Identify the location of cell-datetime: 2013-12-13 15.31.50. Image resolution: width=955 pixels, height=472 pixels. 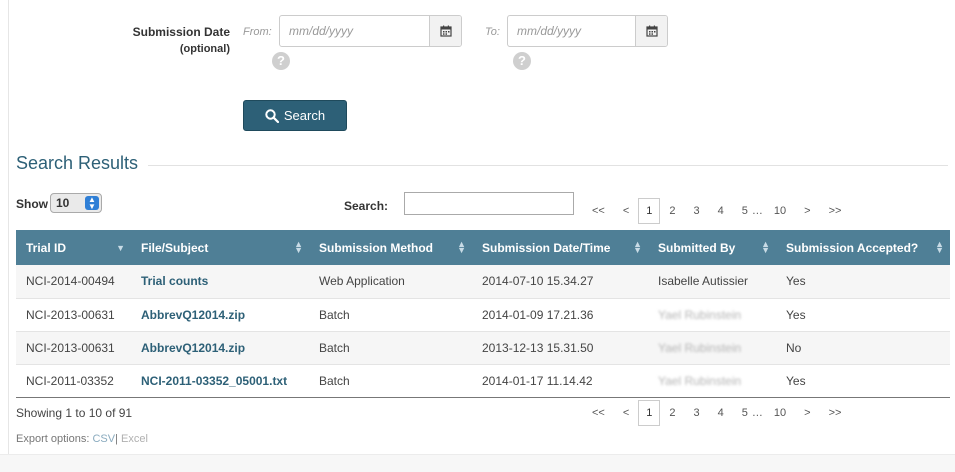
(560, 348).